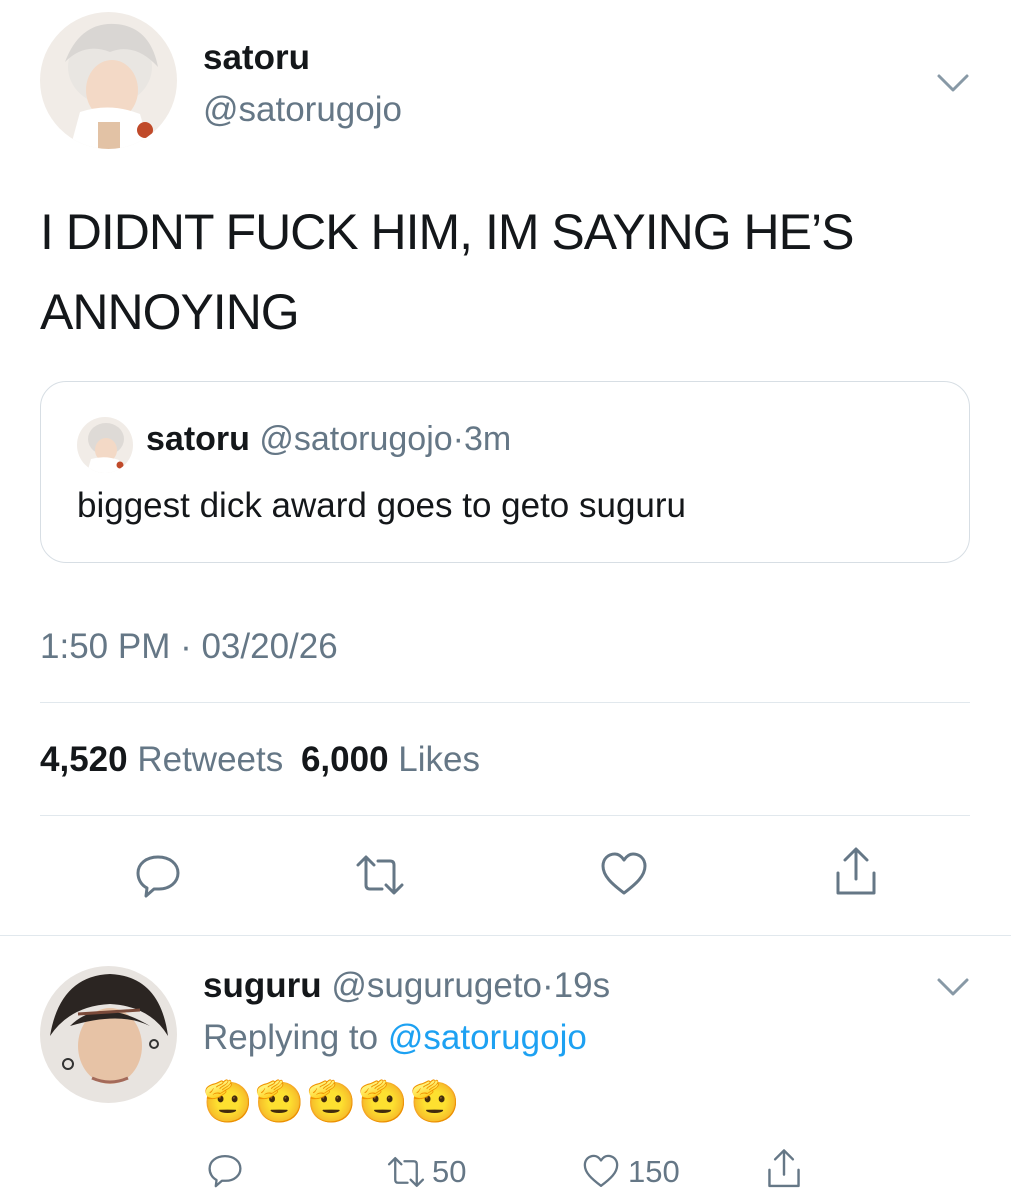  Describe the element at coordinates (262, 985) in the screenshot. I see `reply-display-name: suguru` at that location.